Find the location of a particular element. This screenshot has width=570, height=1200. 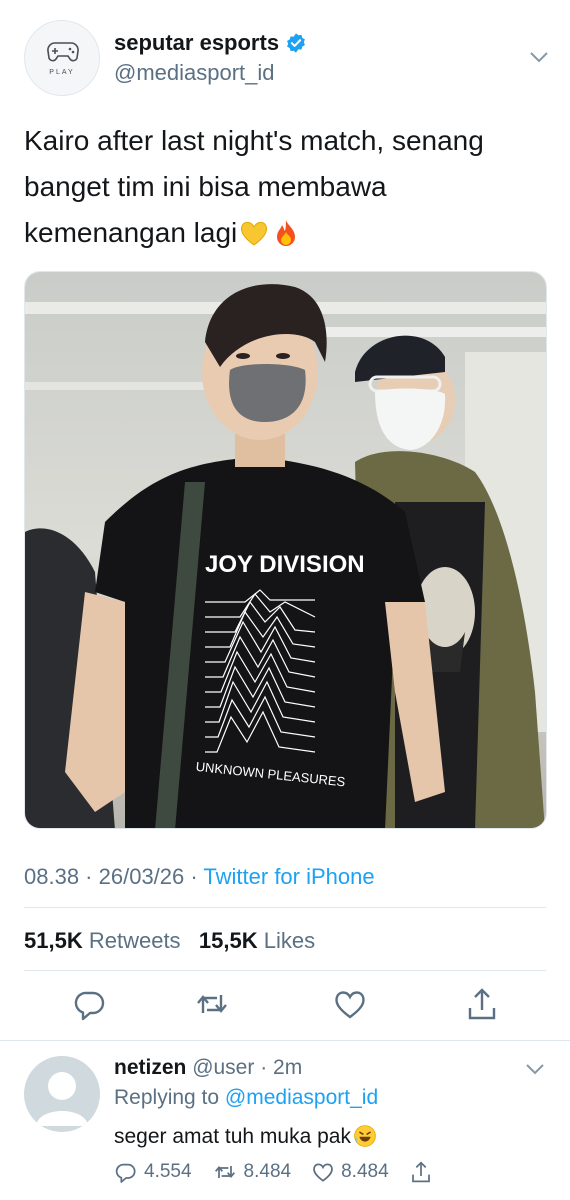

gamepad-icon is located at coordinates (63, 52).